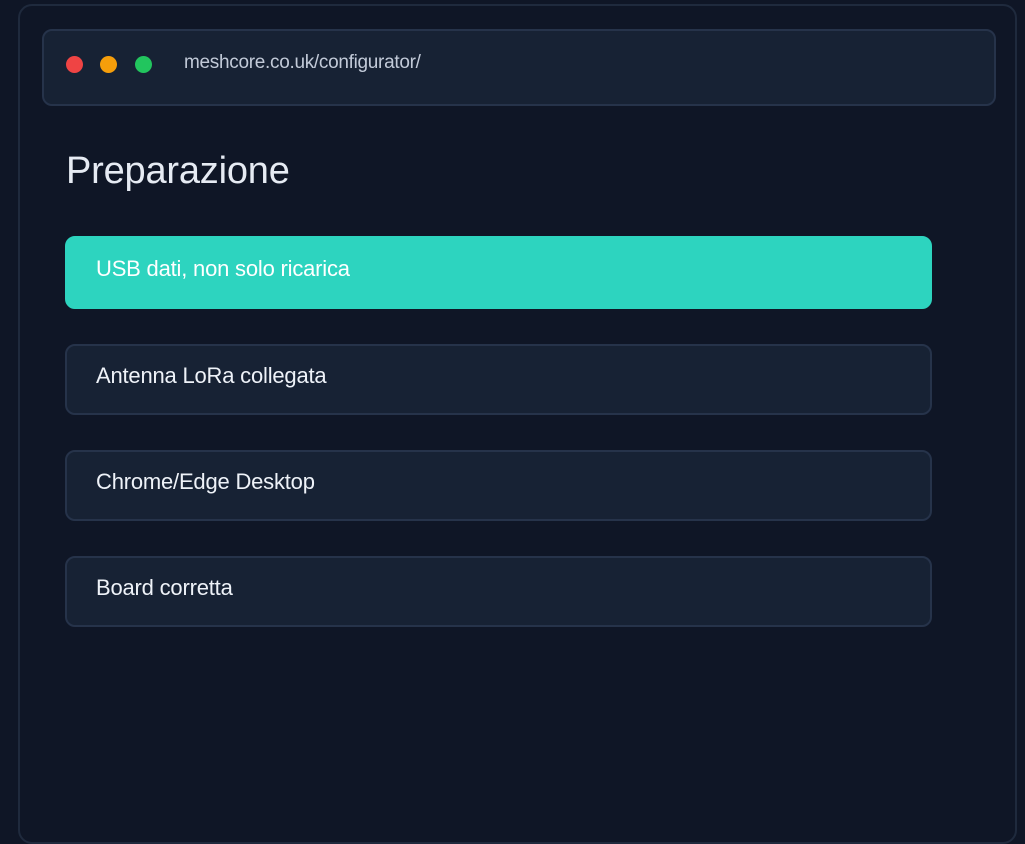 The image size is (1025, 844). I want to click on checklist-item-label: Board corretta, so click(164, 587).